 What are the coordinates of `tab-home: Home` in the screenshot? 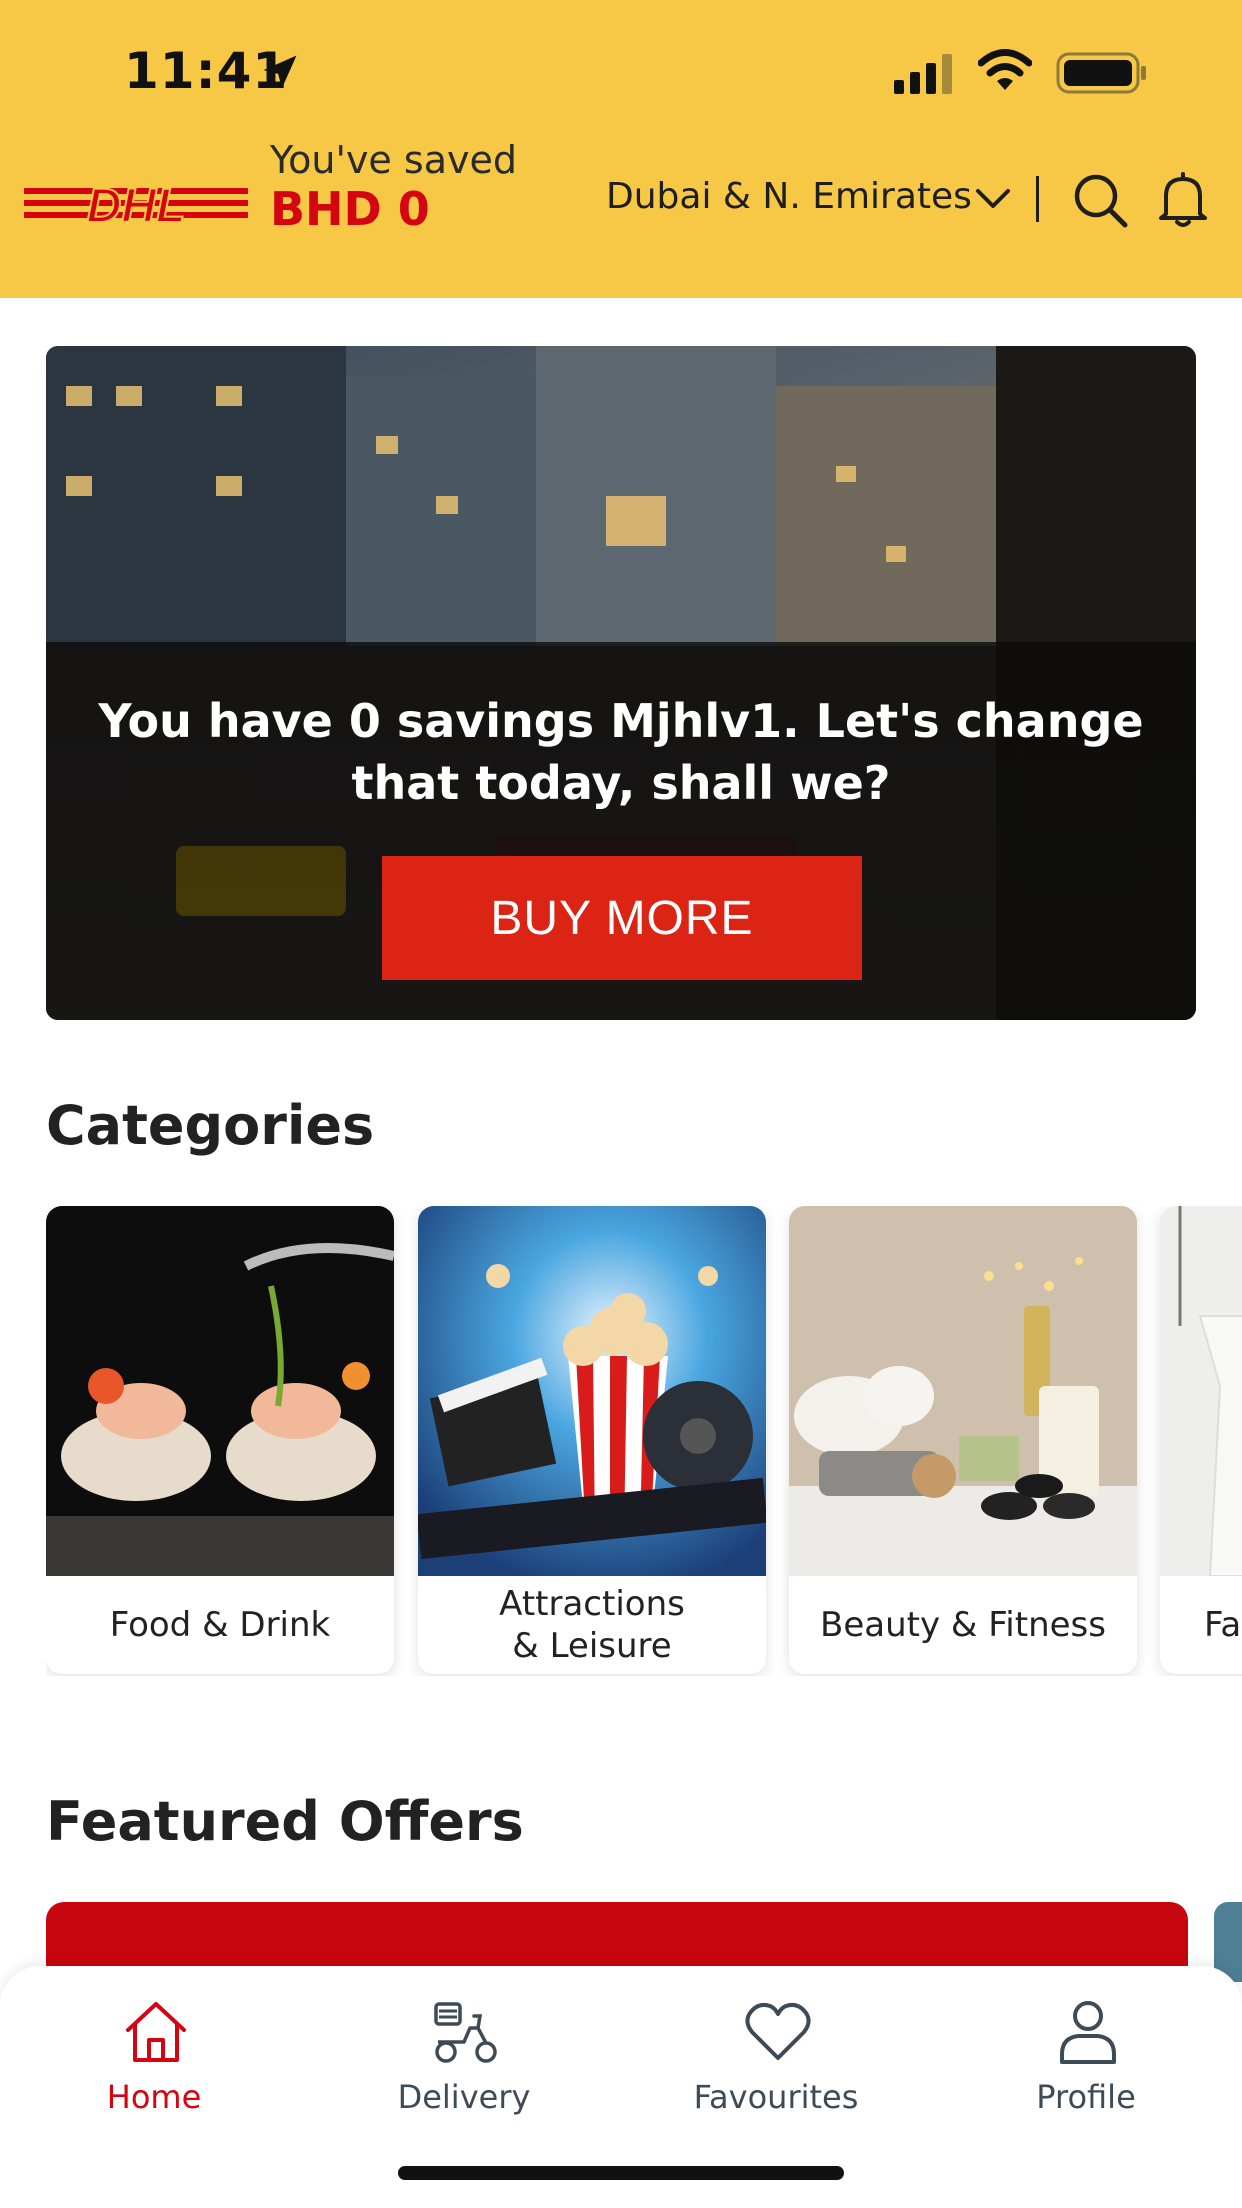 It's located at (154, 2066).